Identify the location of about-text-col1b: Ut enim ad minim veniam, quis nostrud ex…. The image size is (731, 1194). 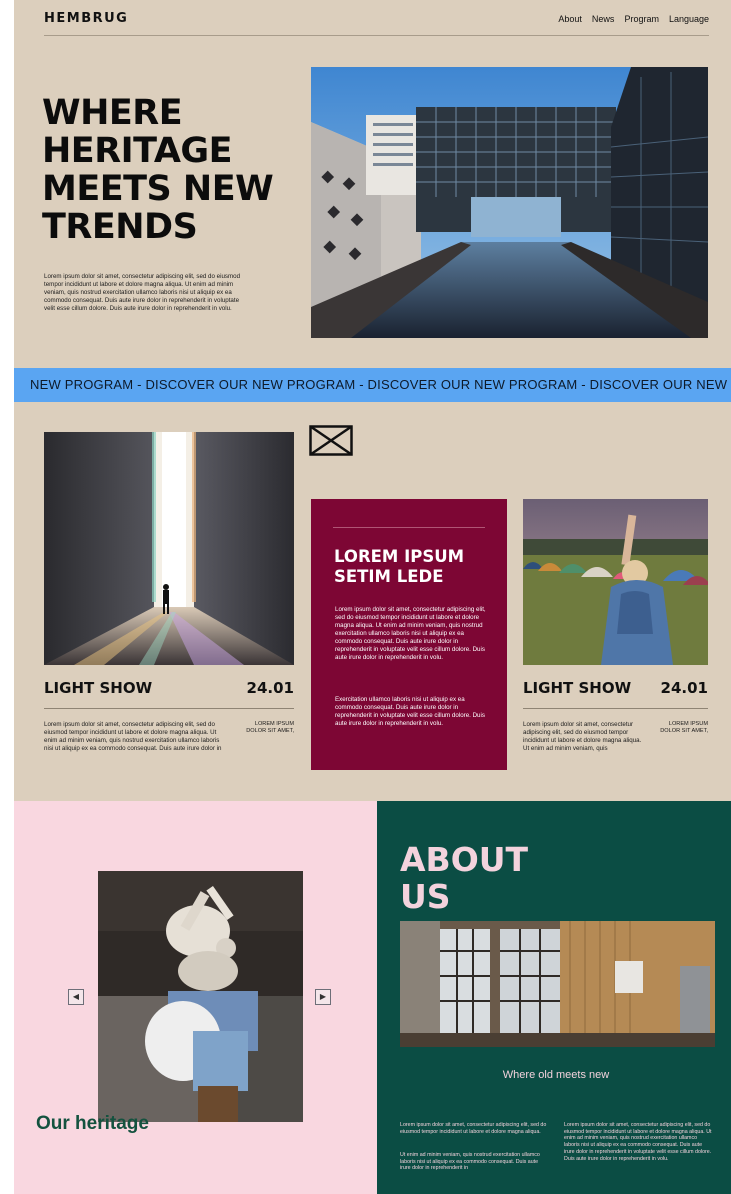
(470, 1162).